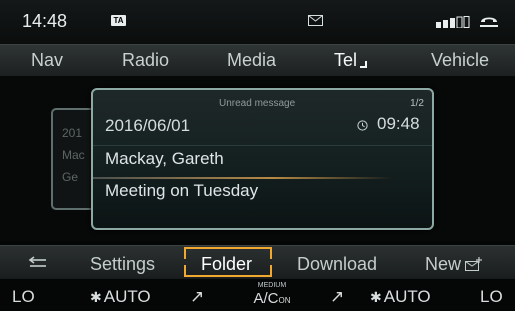 The height and width of the screenshot is (311, 515). What do you see at coordinates (284, 300) in the screenshot?
I see `ac-sub-label: ON` at bounding box center [284, 300].